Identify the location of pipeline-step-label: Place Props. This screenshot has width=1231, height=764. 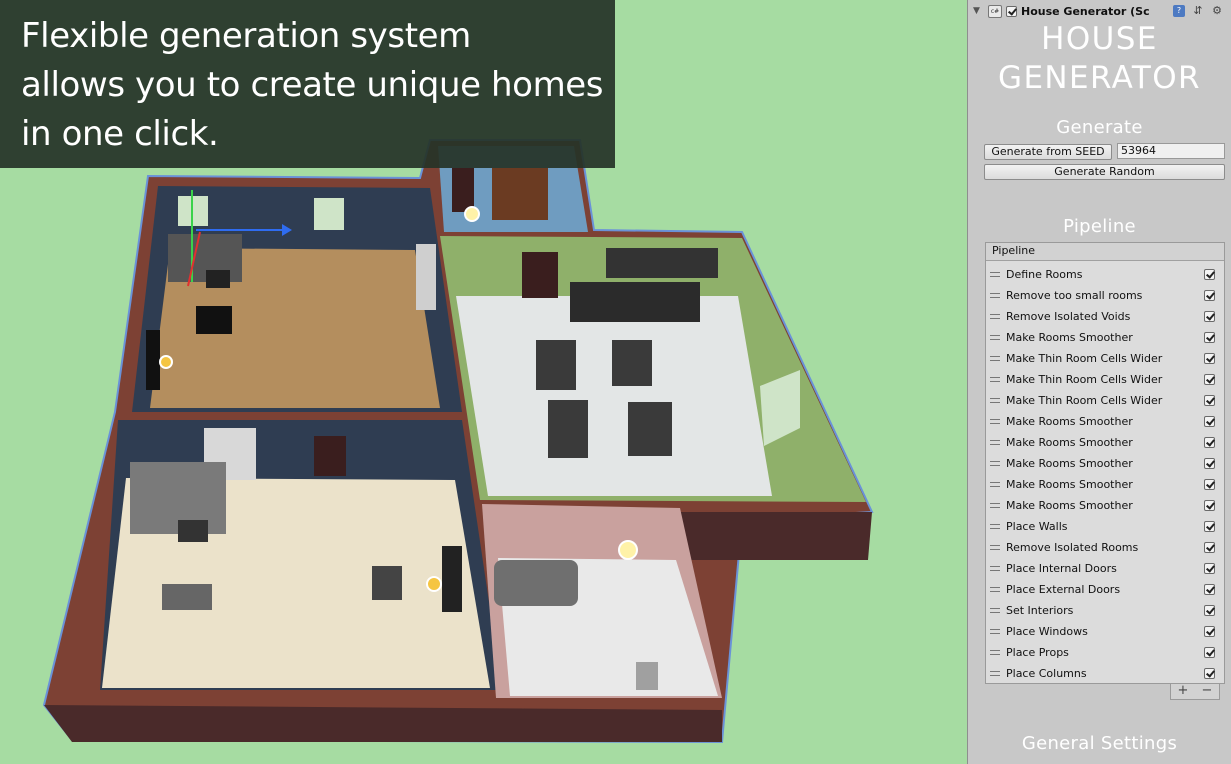
(1037, 652).